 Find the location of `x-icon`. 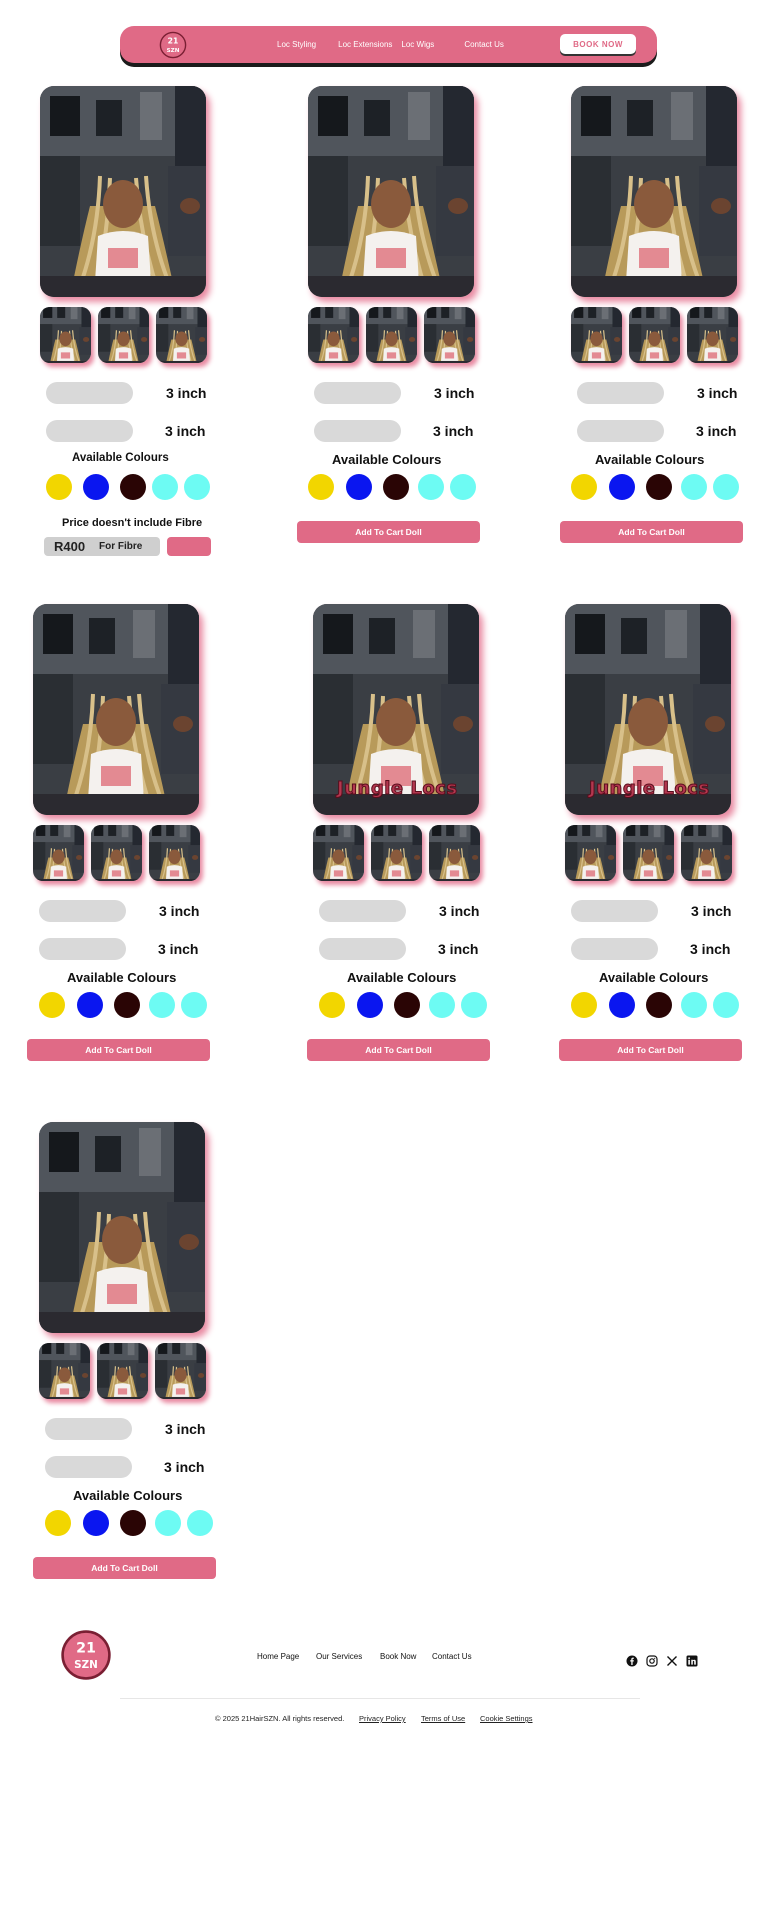

x-icon is located at coordinates (672, 1661).